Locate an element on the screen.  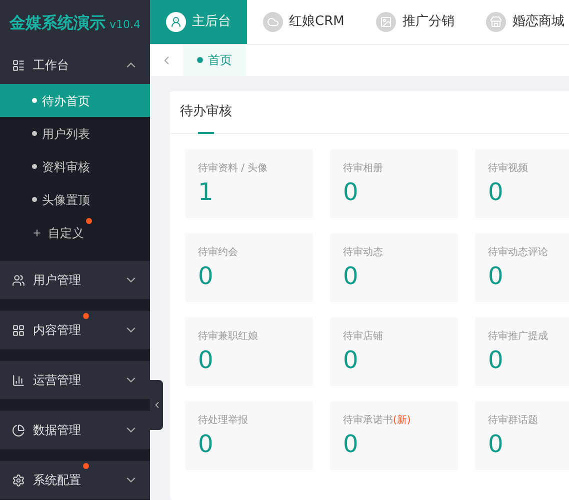
menu-group-label: 用户管理 is located at coordinates (57, 280).